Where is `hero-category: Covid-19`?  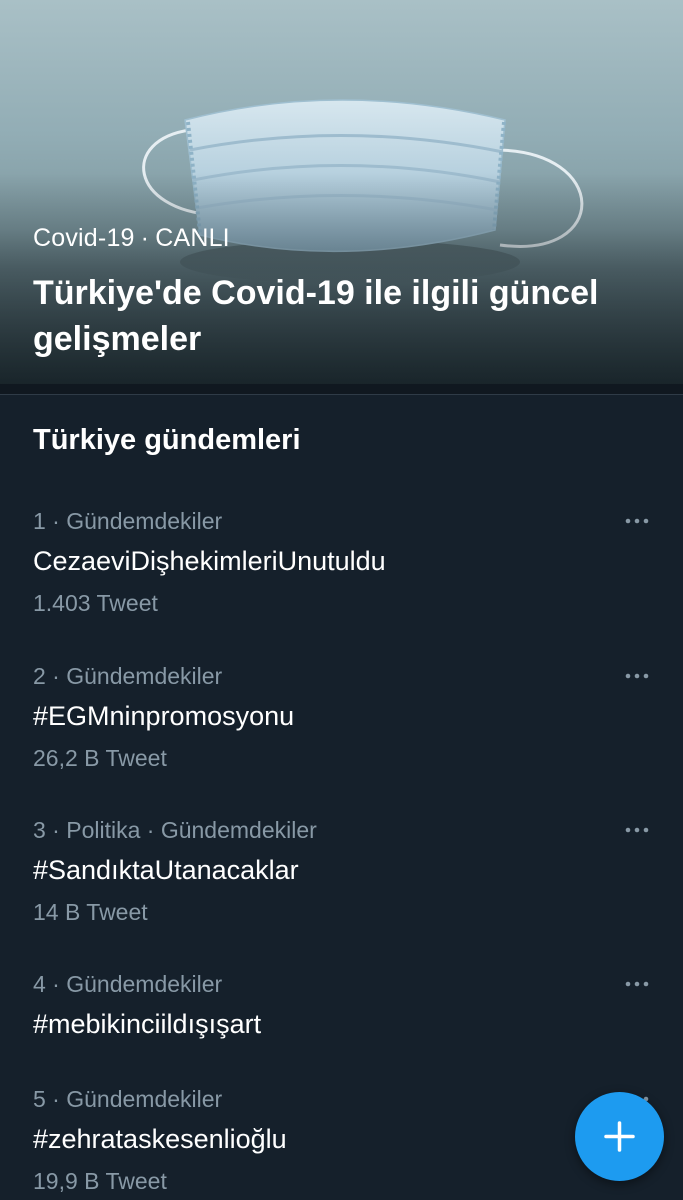
hero-category: Covid-19 is located at coordinates (84, 238).